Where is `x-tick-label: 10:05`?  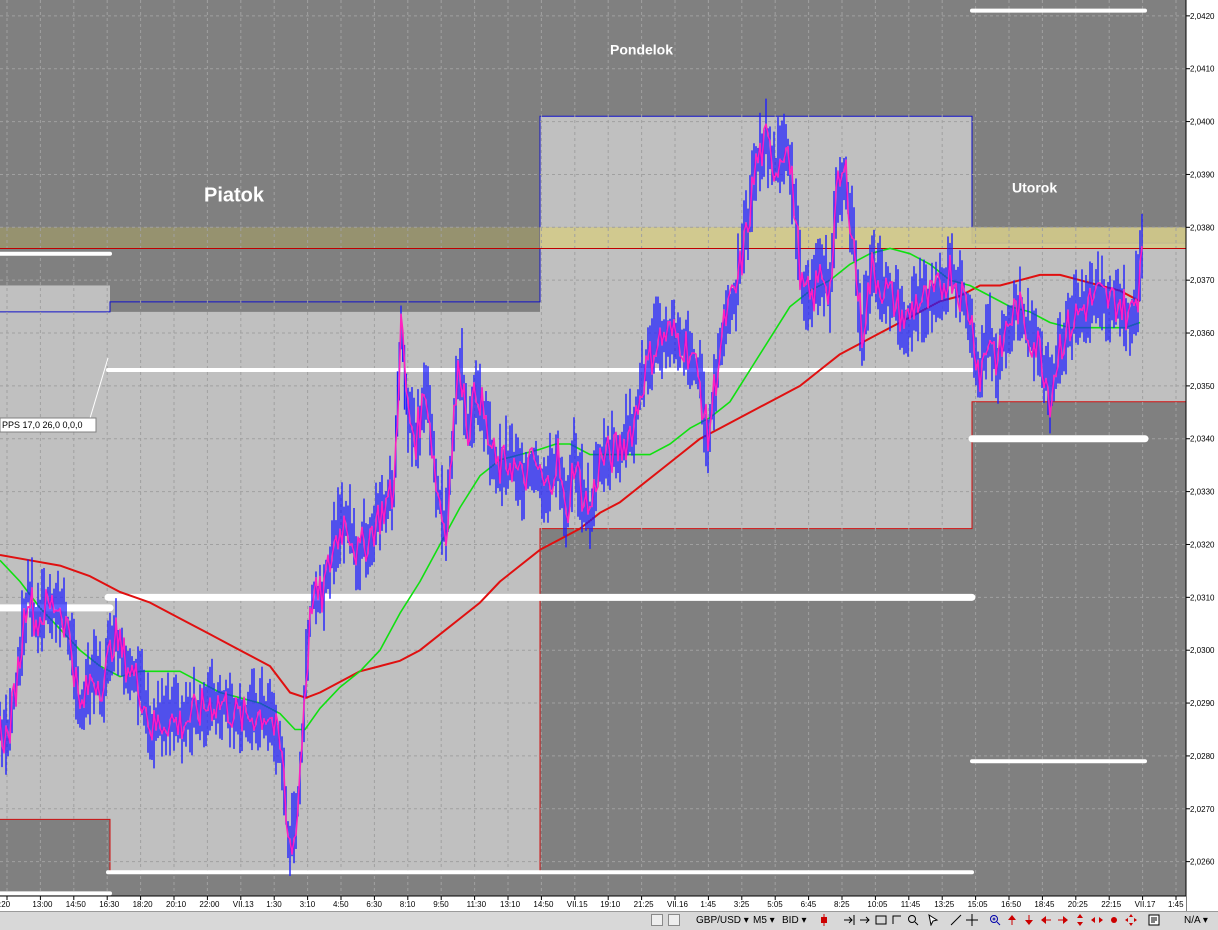 x-tick-label: 10:05 is located at coordinates (877, 904).